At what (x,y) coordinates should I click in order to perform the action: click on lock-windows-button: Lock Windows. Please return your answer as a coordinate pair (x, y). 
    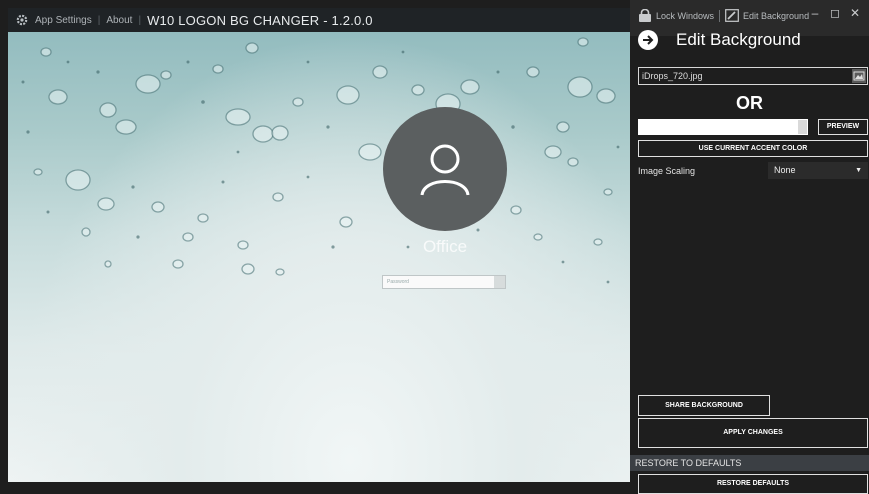
    Looking at the image, I should click on (685, 16).